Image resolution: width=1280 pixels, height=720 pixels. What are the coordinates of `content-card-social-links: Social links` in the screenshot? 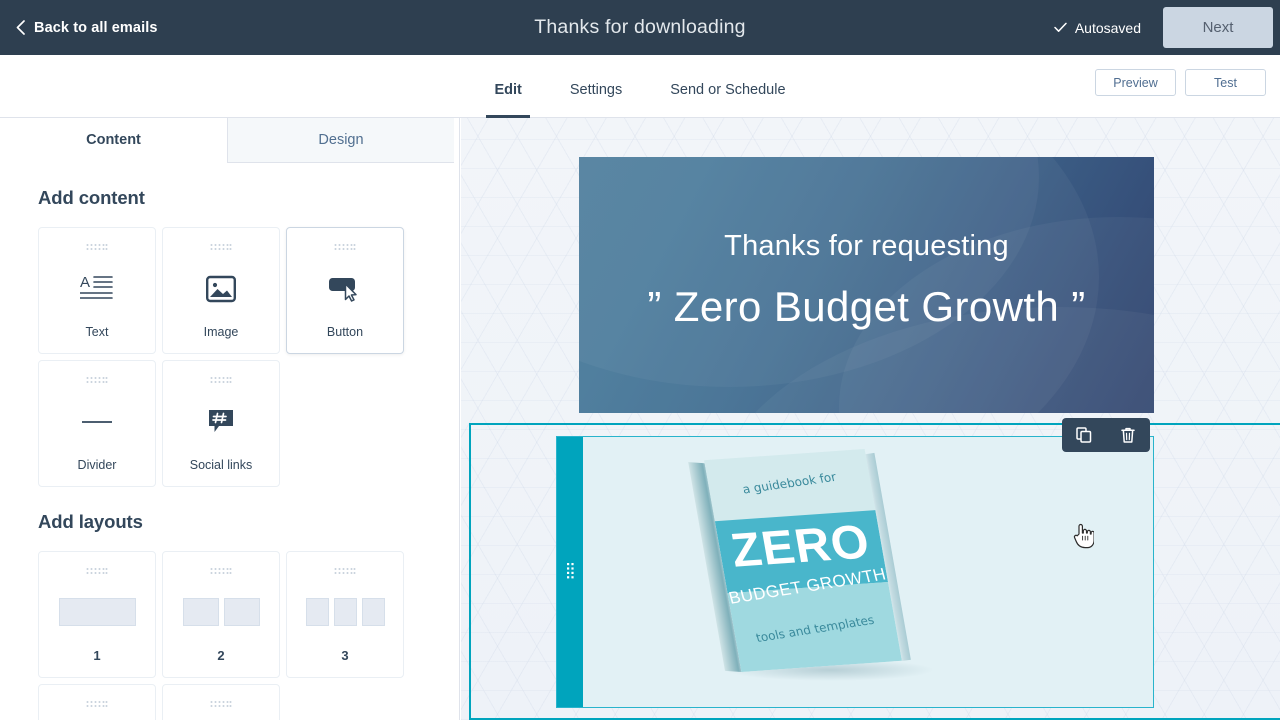 It's located at (221, 423).